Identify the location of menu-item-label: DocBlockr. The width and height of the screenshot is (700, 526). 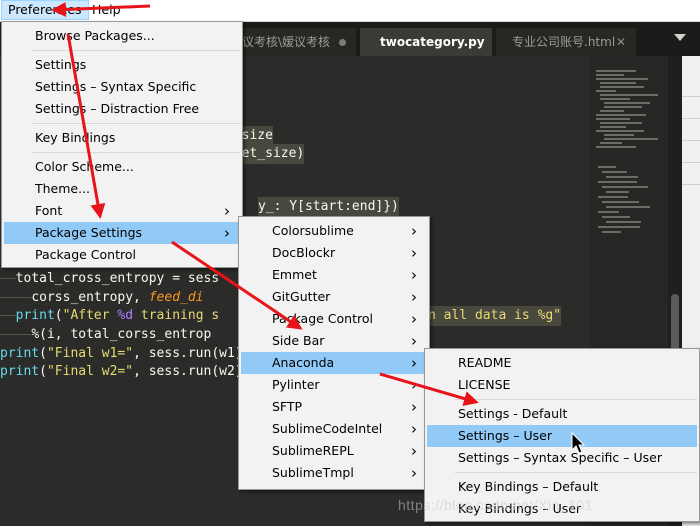
(304, 252).